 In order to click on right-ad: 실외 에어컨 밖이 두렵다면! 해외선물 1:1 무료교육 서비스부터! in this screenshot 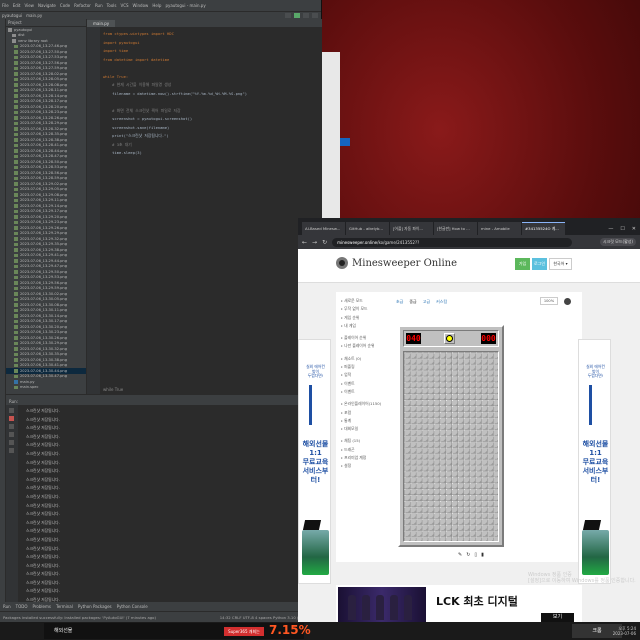, I will do `click(594, 461)`.